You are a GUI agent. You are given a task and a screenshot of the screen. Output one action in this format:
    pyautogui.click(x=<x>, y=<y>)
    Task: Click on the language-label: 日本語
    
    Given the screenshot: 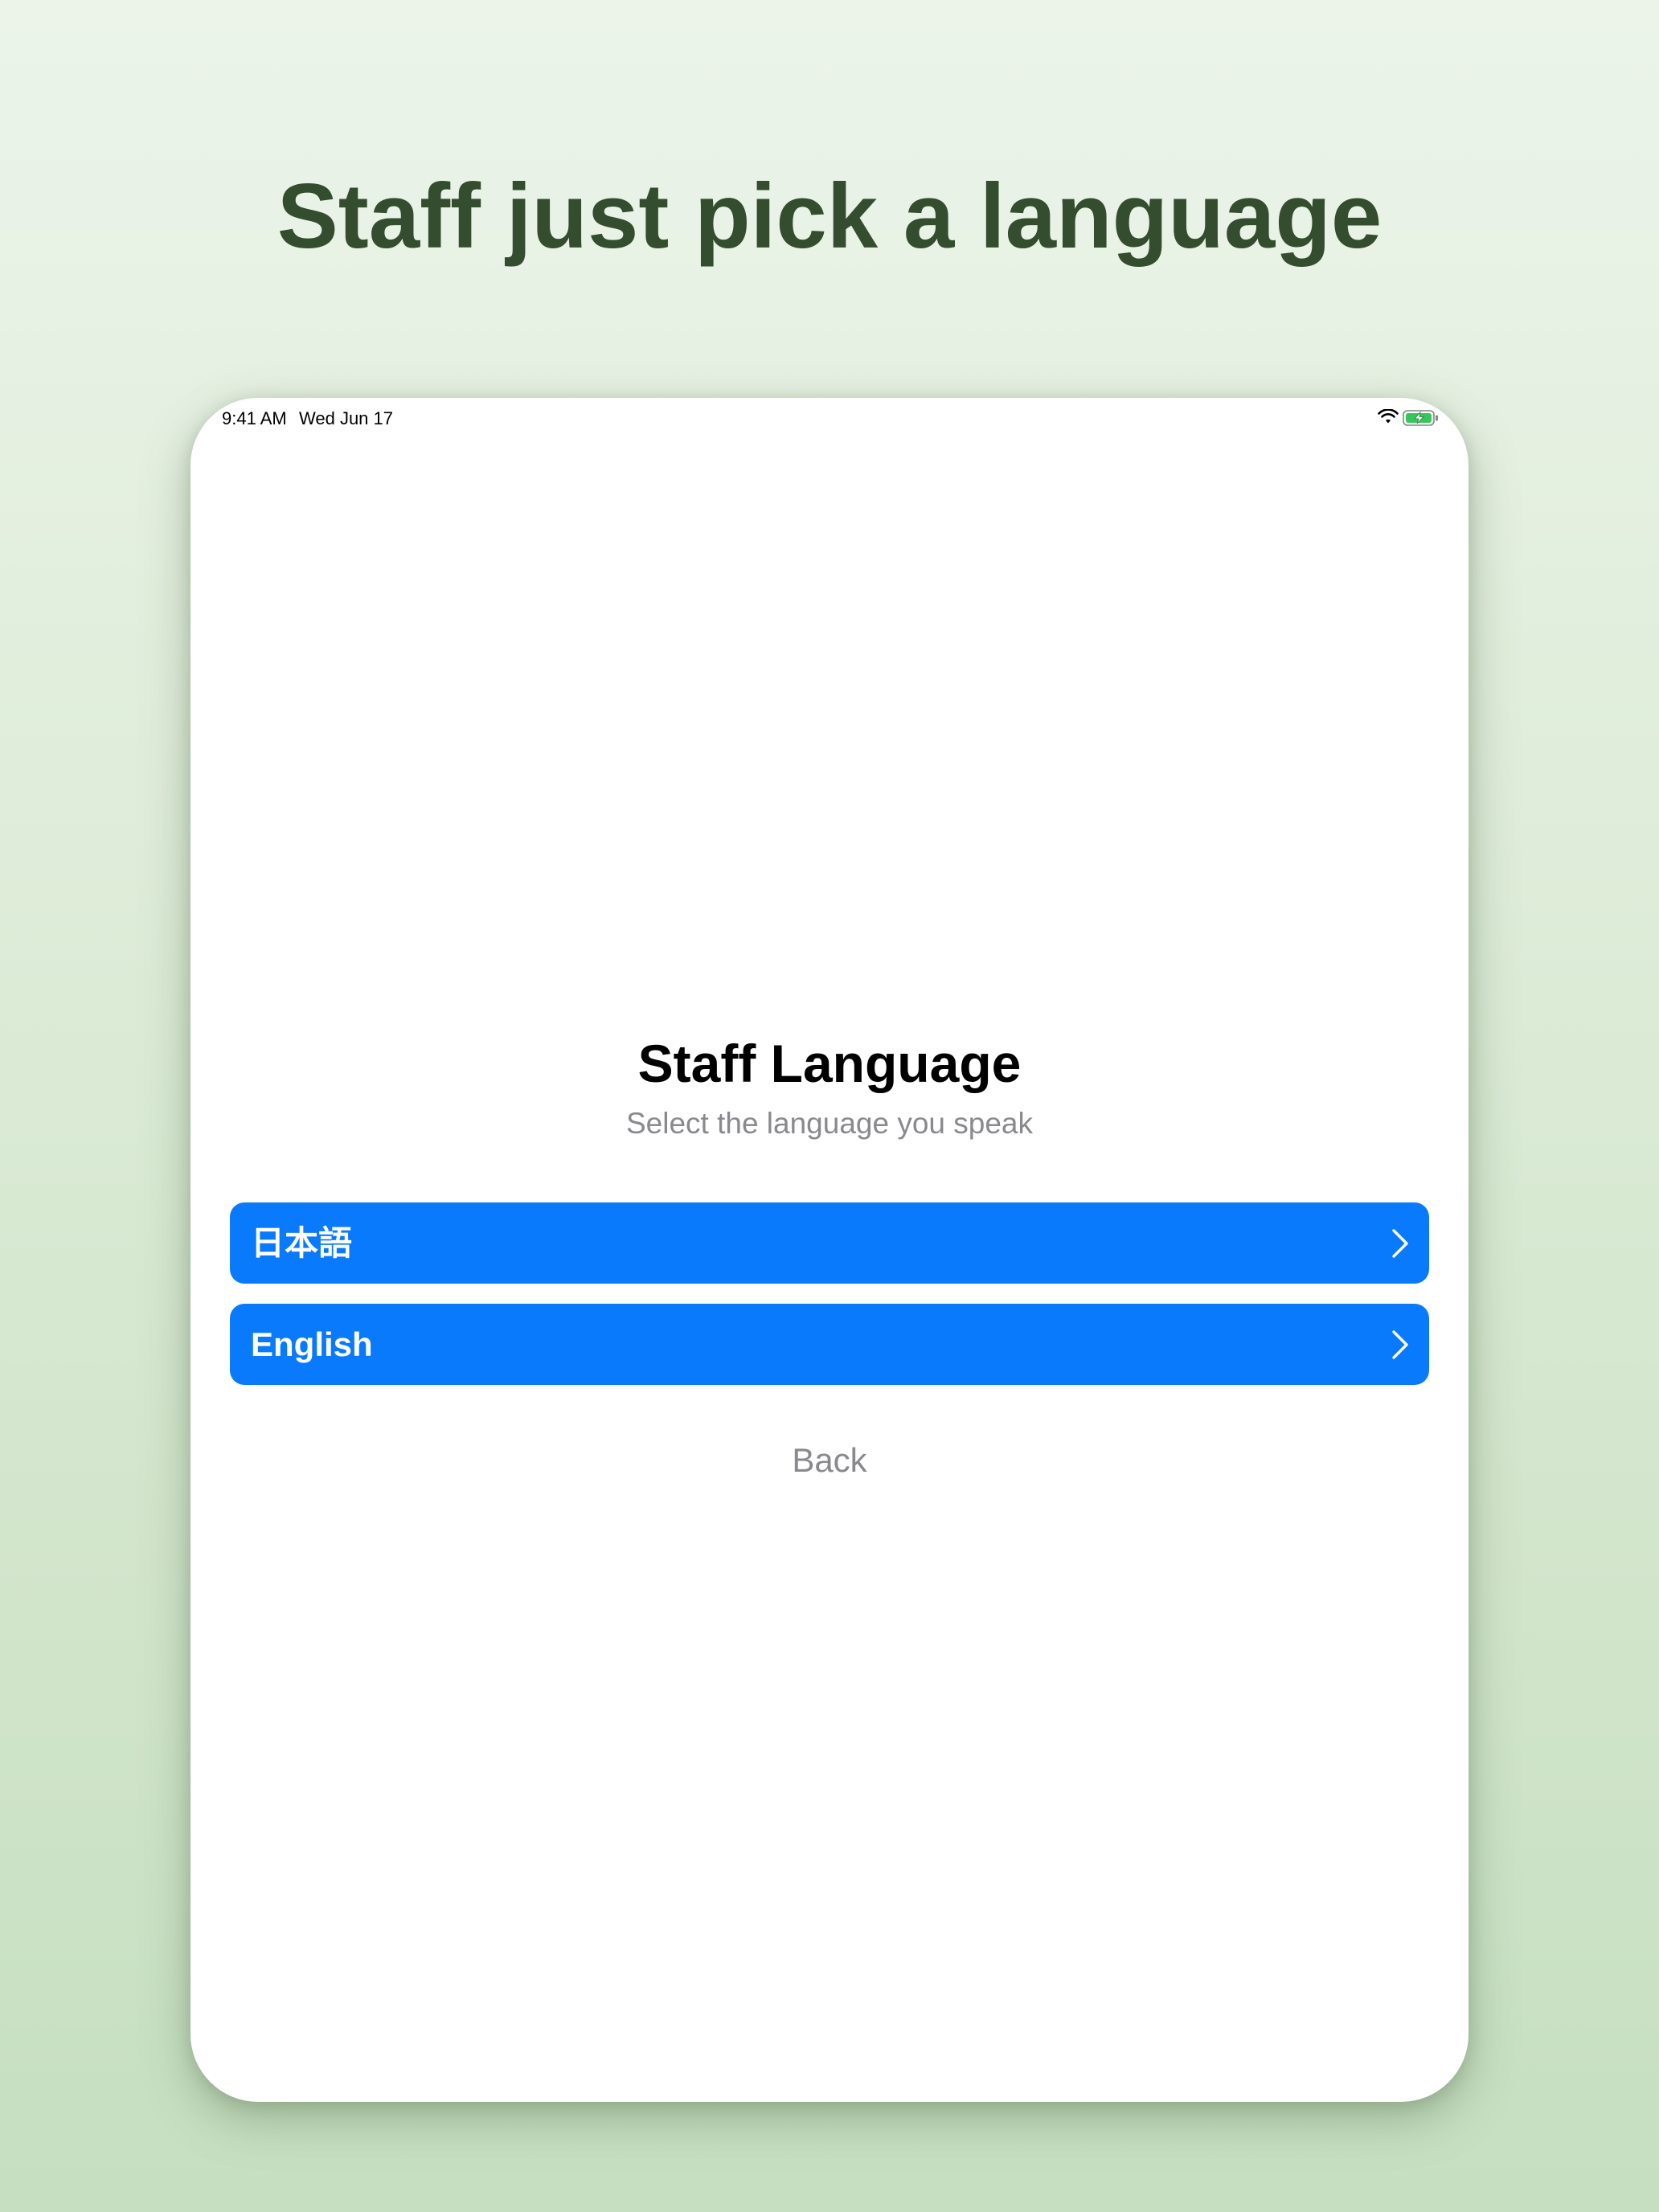 What is the action you would take?
    pyautogui.click(x=302, y=1243)
    